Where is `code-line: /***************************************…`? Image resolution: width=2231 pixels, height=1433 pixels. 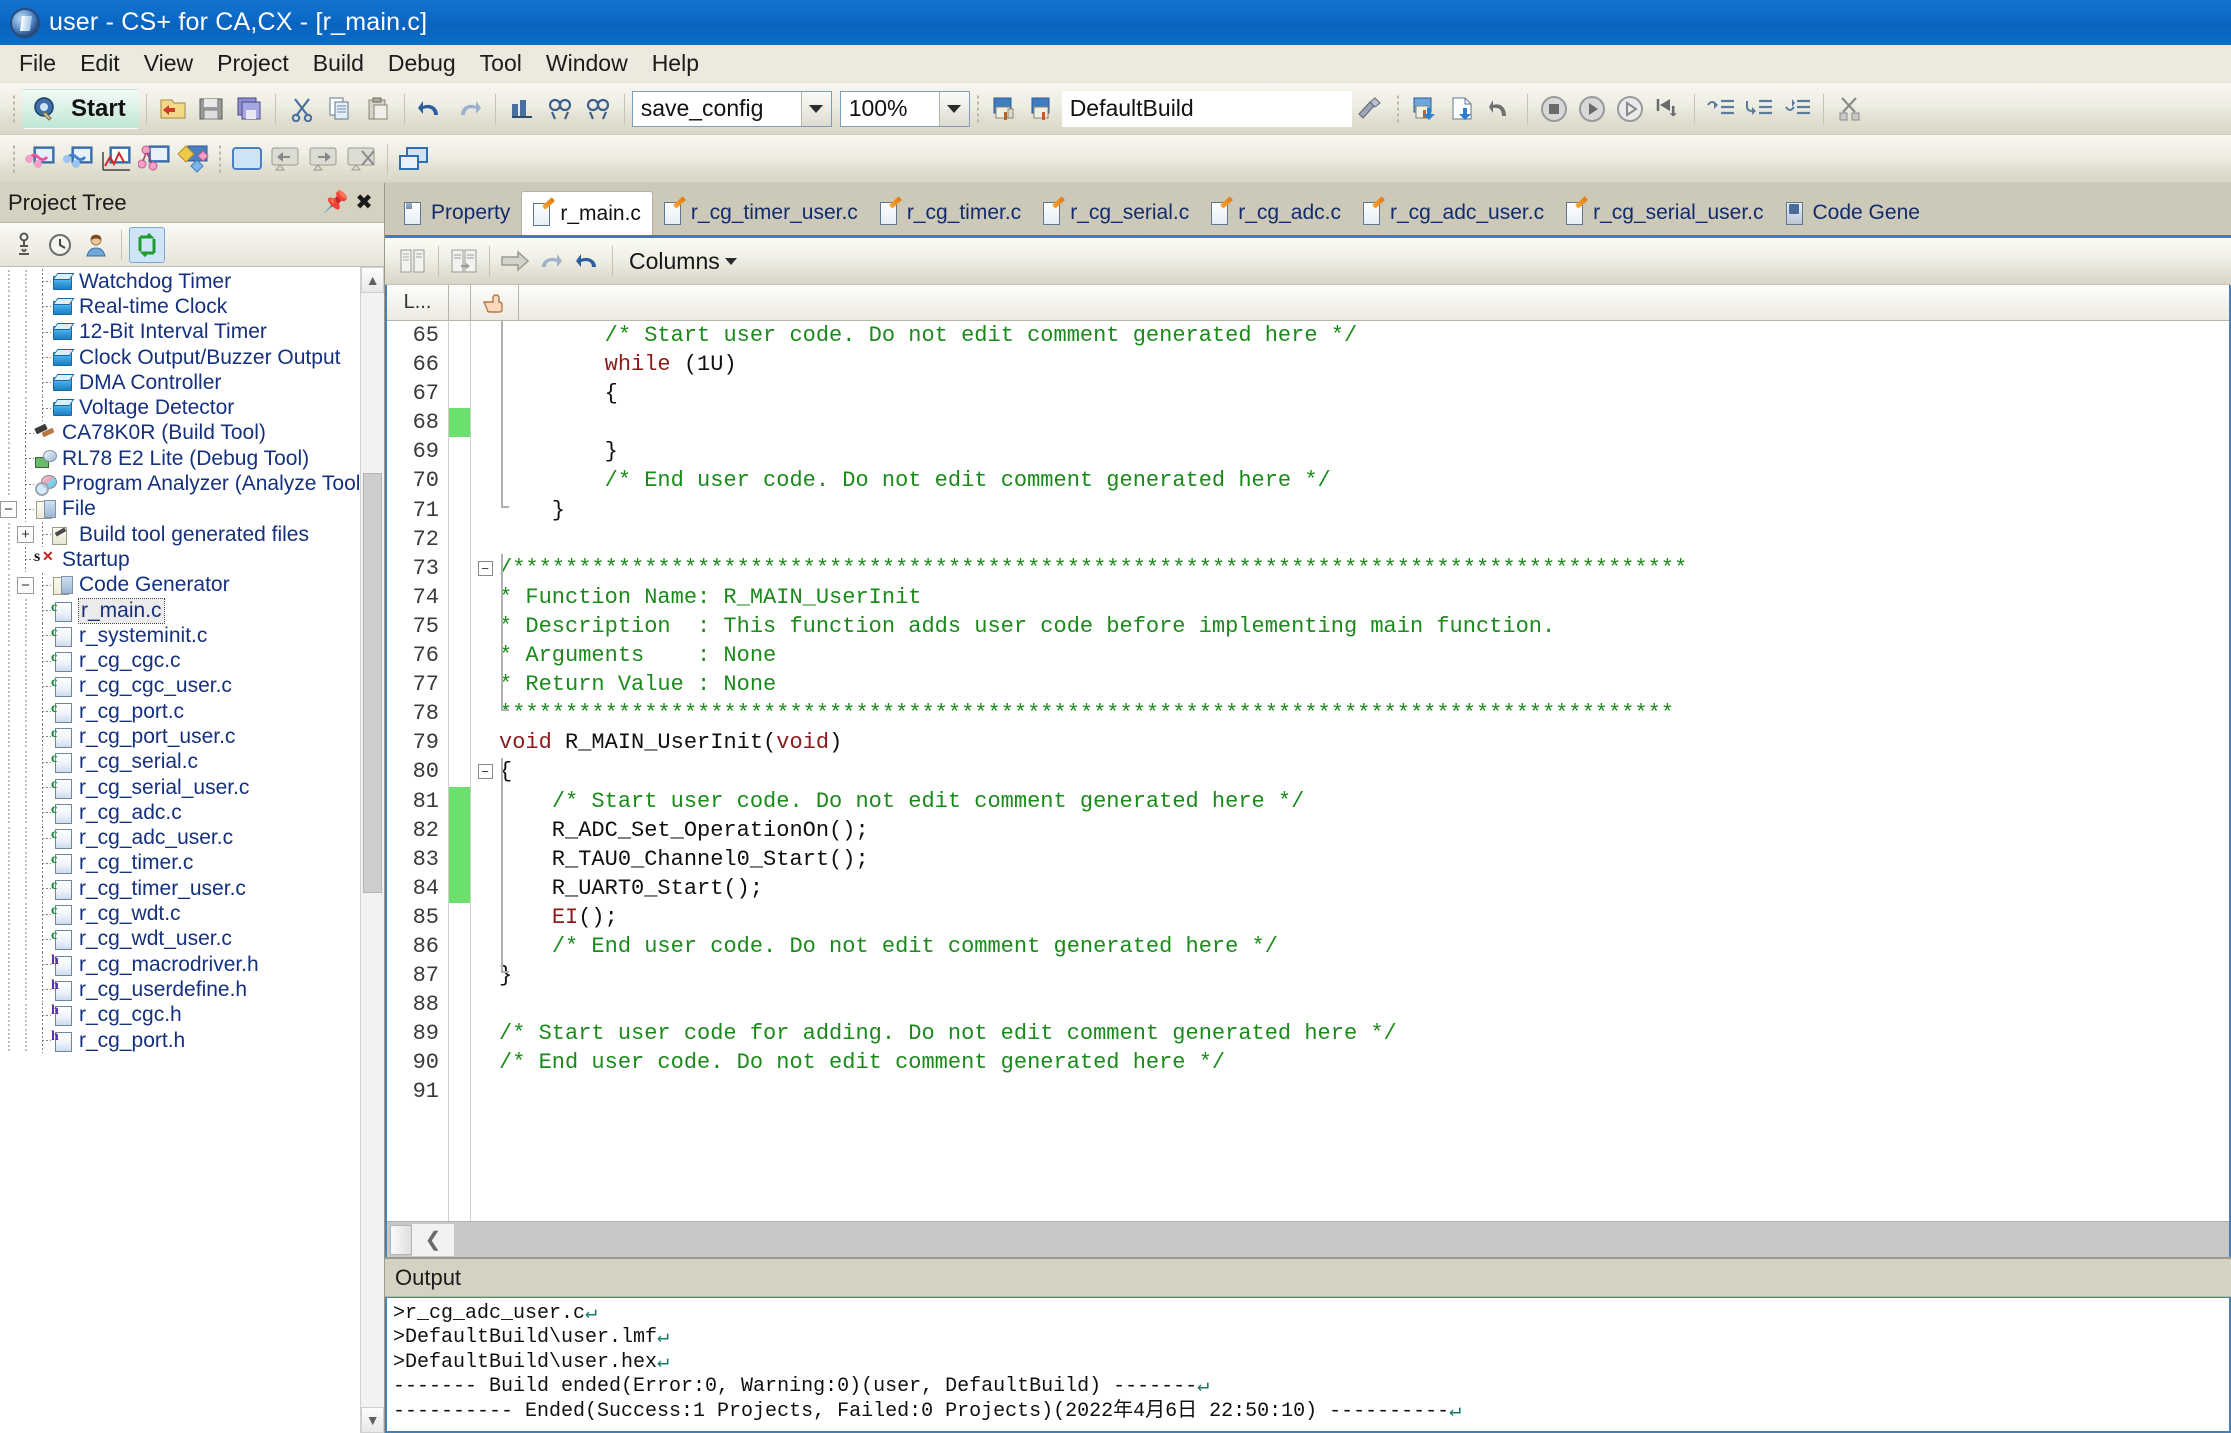
code-line: /***************************************… is located at coordinates (1364, 568).